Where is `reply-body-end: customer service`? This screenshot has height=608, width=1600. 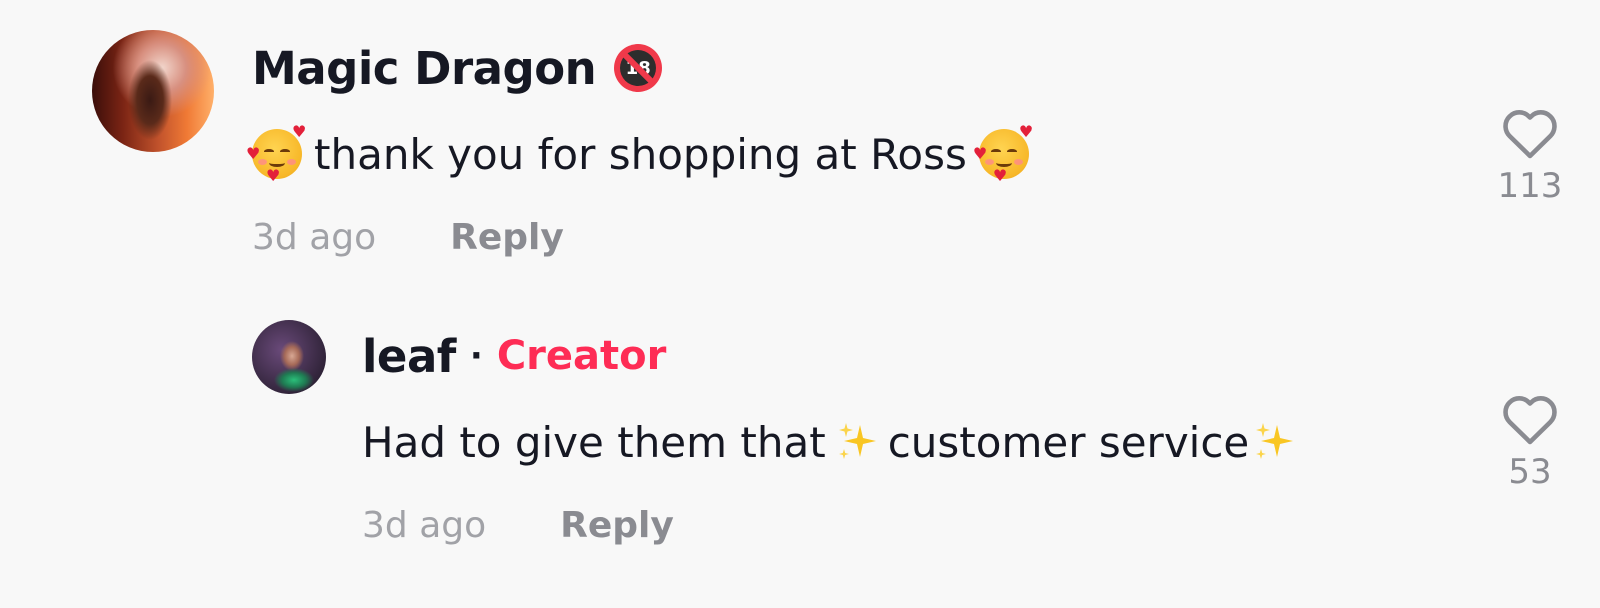
reply-body-end: customer service is located at coordinates (1068, 442).